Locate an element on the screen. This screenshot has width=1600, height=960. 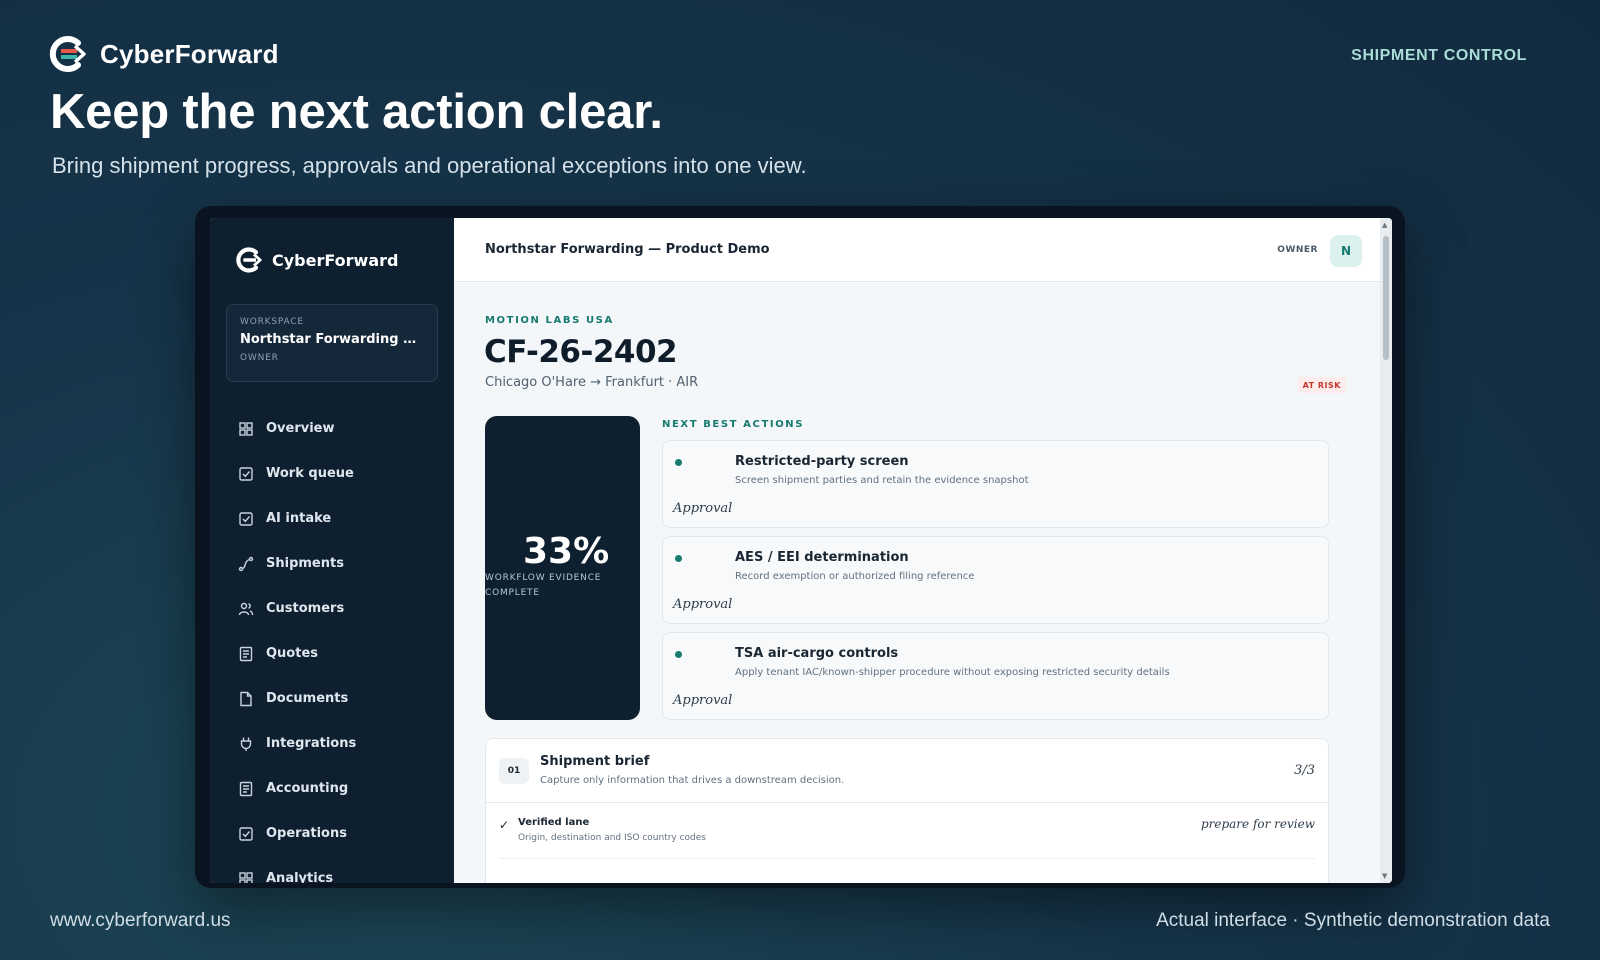
sidebar-brand: CyberForward is located at coordinates (316, 260).